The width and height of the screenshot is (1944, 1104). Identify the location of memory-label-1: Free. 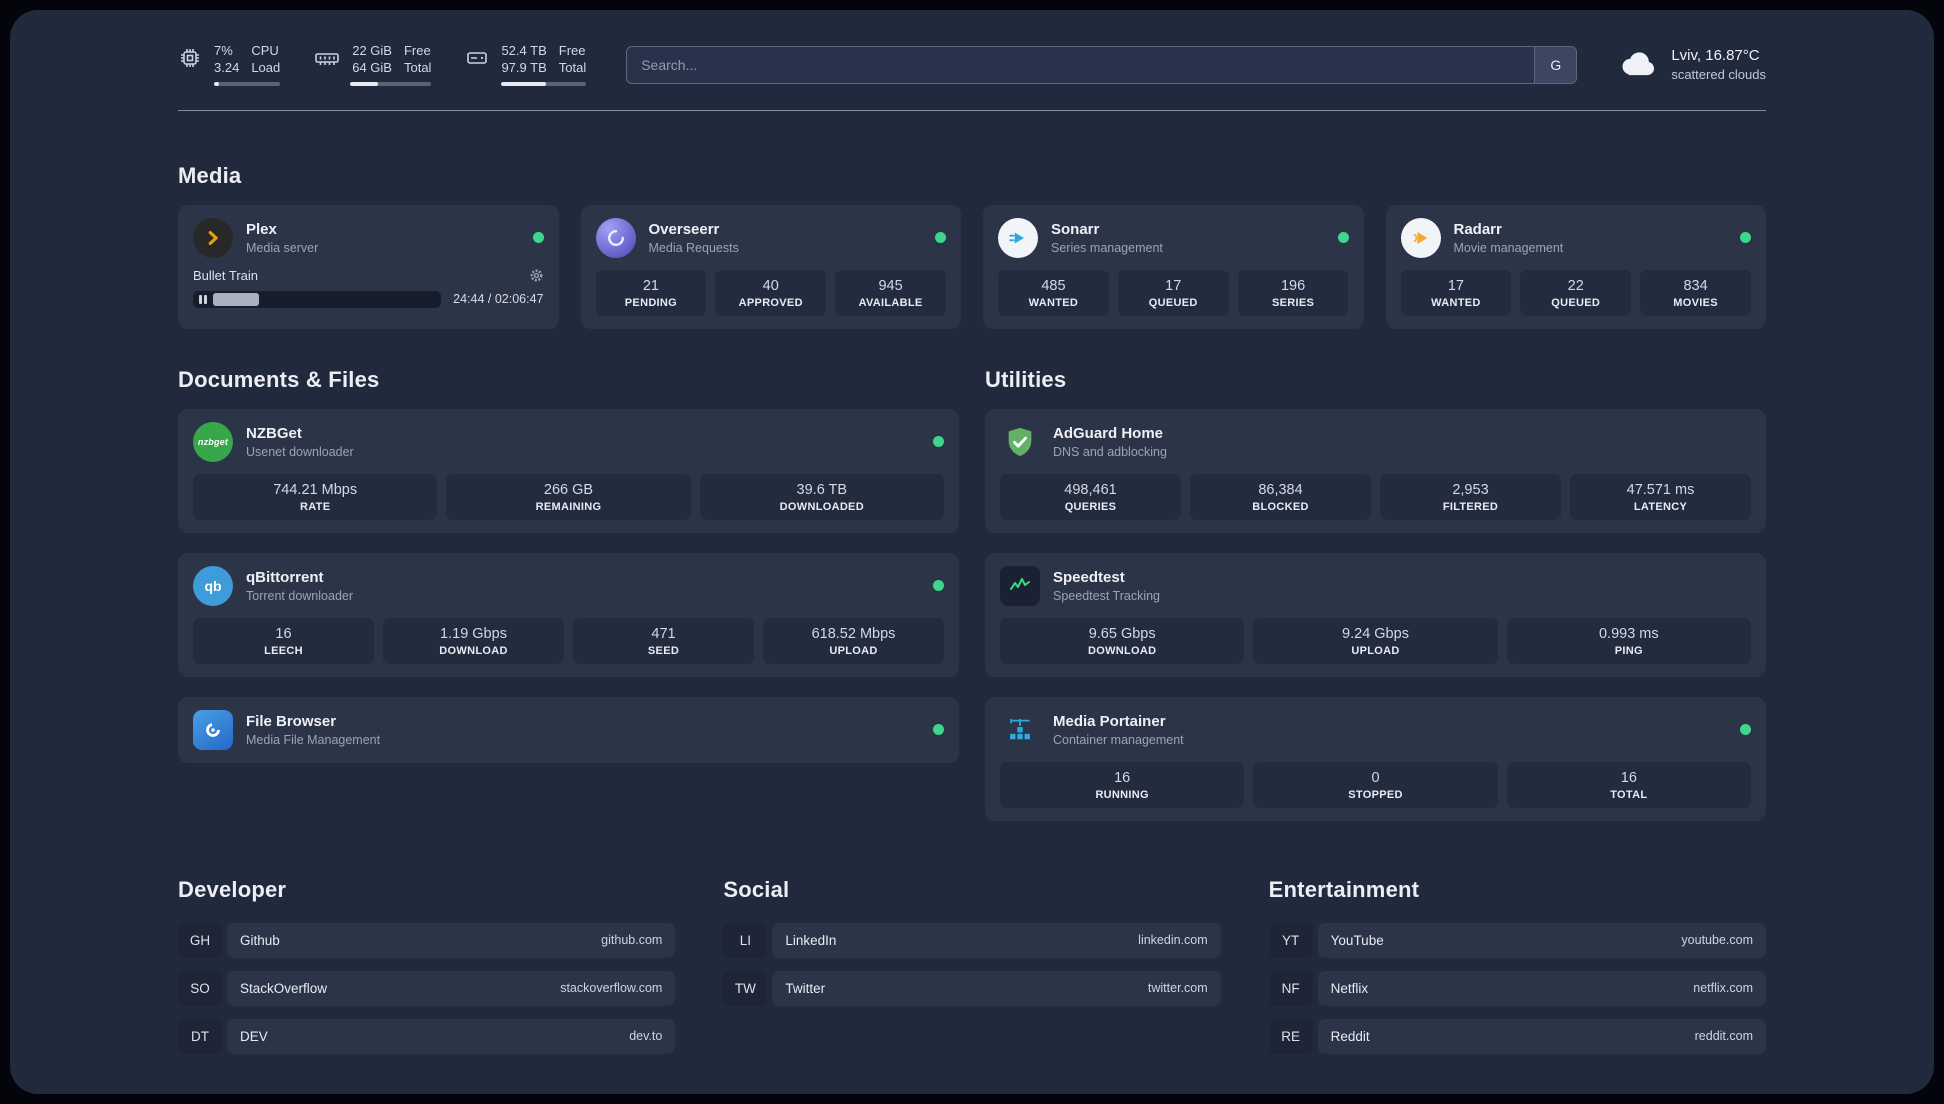
(417, 50).